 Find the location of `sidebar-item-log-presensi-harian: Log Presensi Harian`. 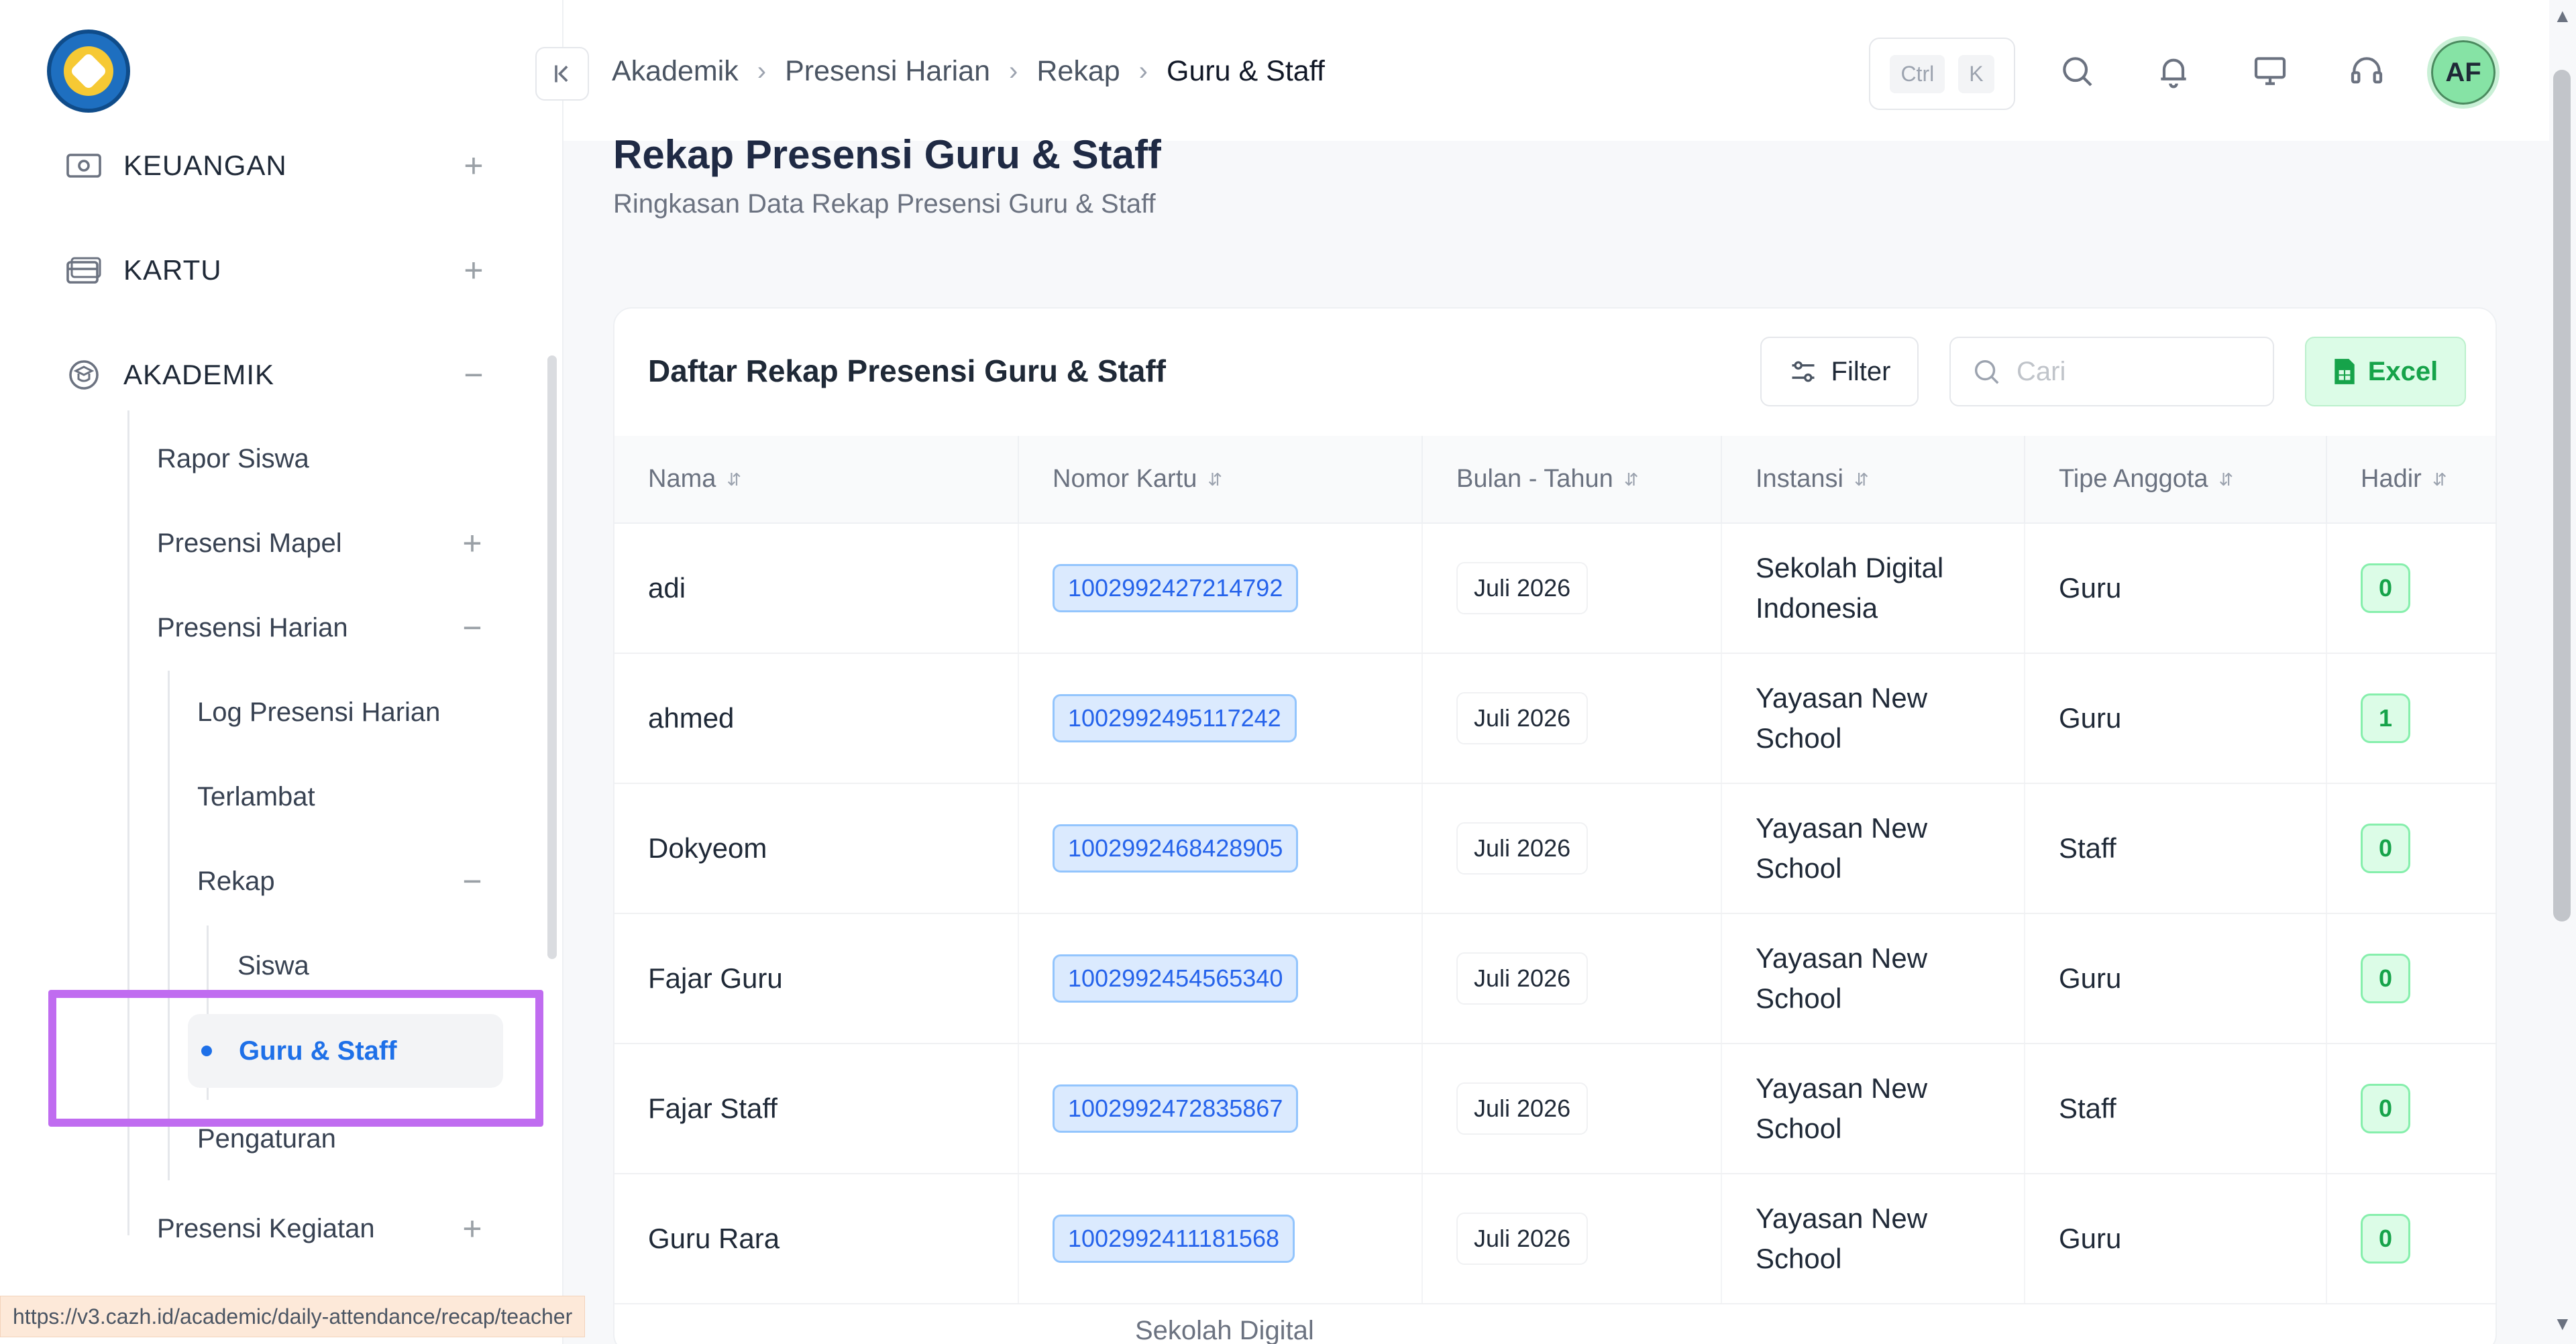

sidebar-item-log-presensi-harian: Log Presensi Harian is located at coordinates (344, 712).